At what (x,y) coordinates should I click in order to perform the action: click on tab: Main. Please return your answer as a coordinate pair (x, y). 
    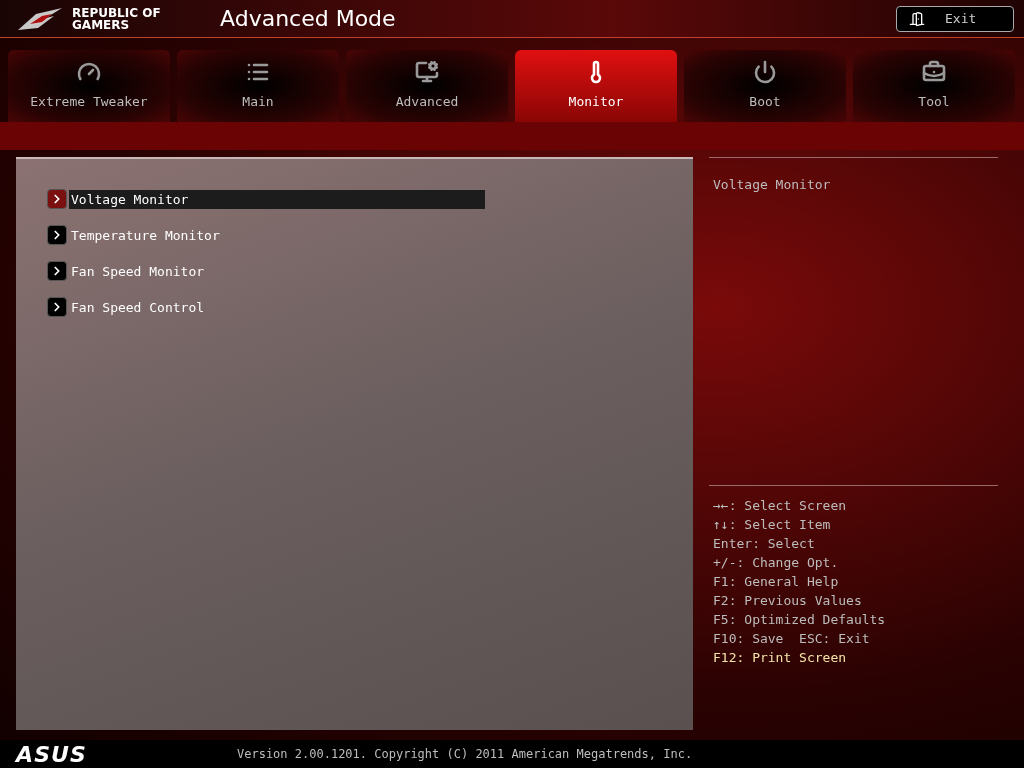
    Looking at the image, I should click on (258, 86).